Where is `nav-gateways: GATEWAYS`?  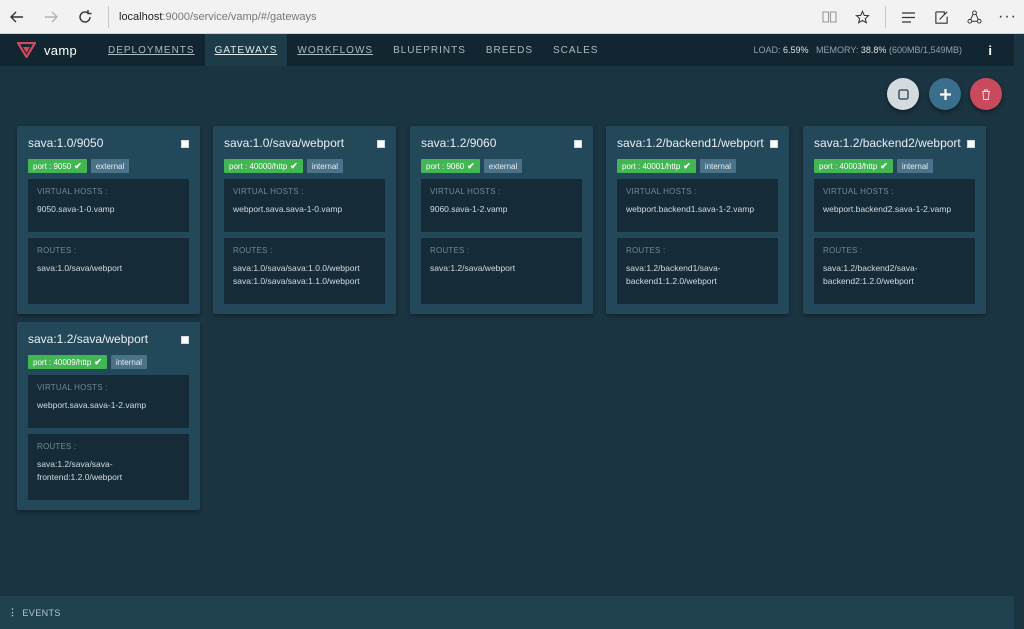 nav-gateways: GATEWAYS is located at coordinates (246, 50).